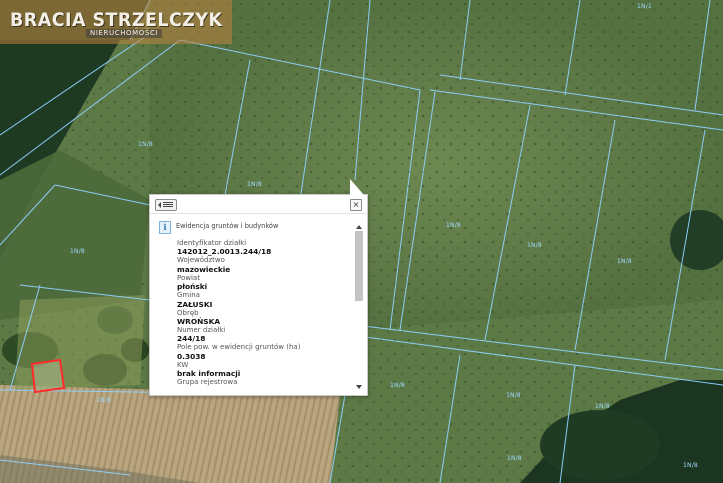 This screenshot has height=483, width=723. Describe the element at coordinates (165, 227) in the screenshot. I see `info-icon: i` at that location.